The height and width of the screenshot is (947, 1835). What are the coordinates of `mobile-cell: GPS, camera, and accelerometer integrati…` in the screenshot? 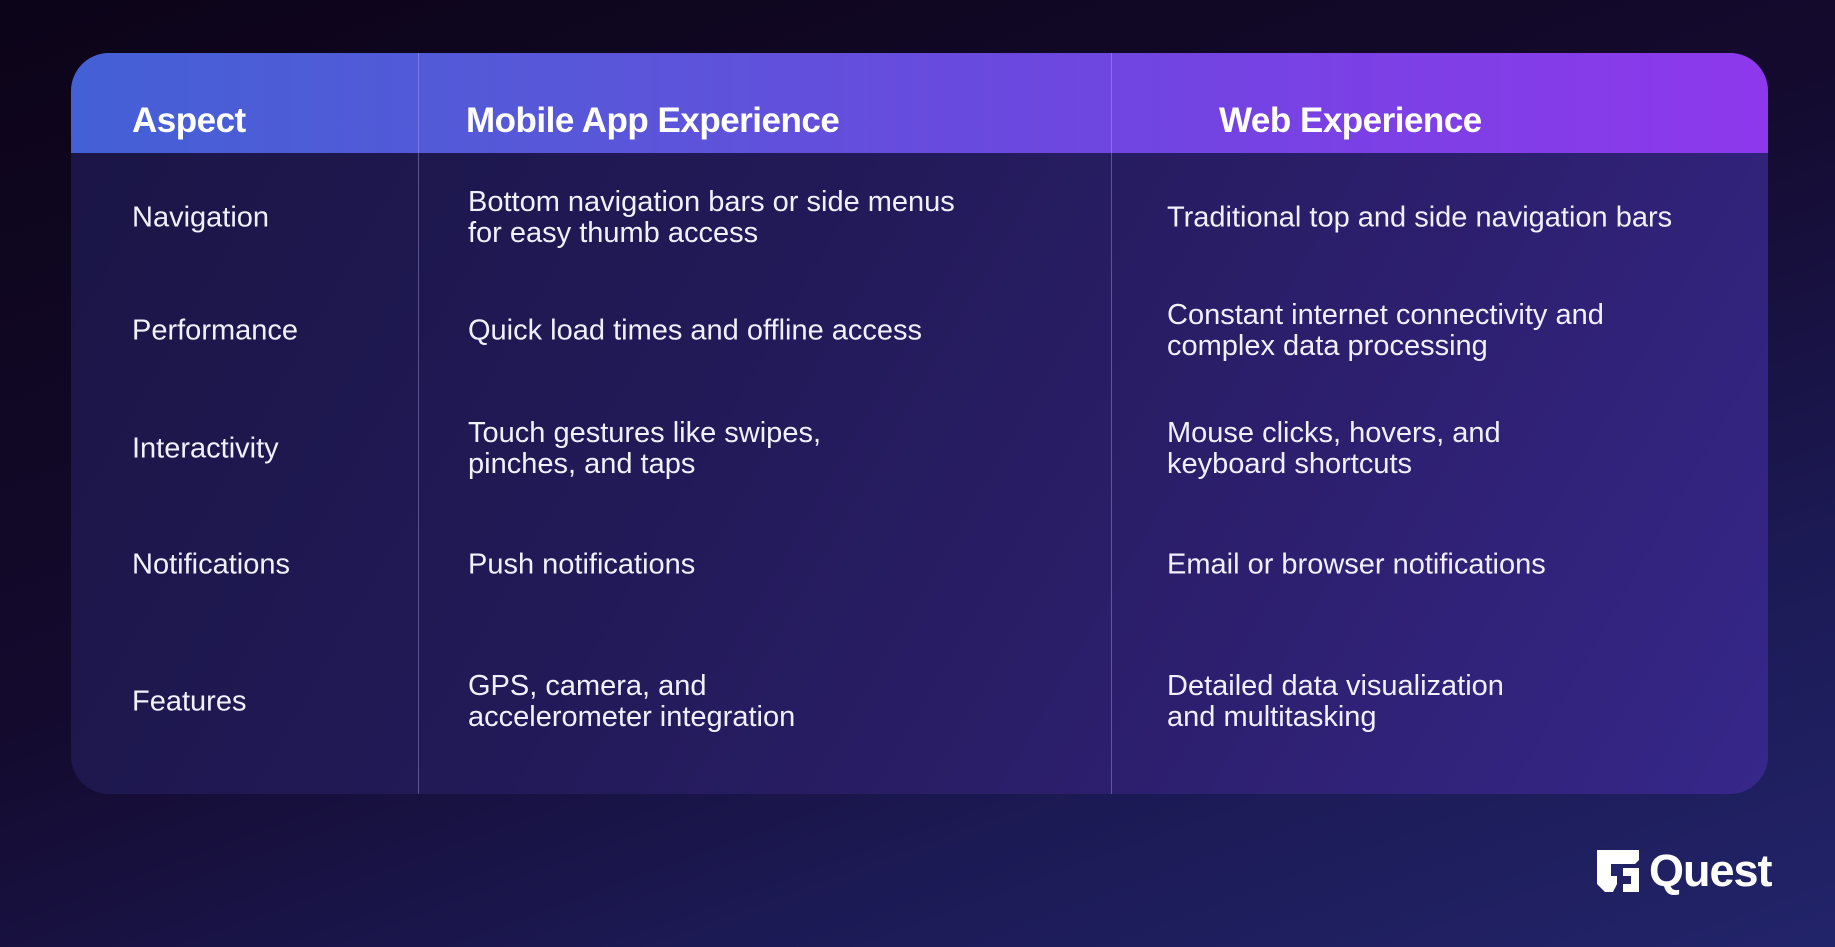 It's located at (778, 702).